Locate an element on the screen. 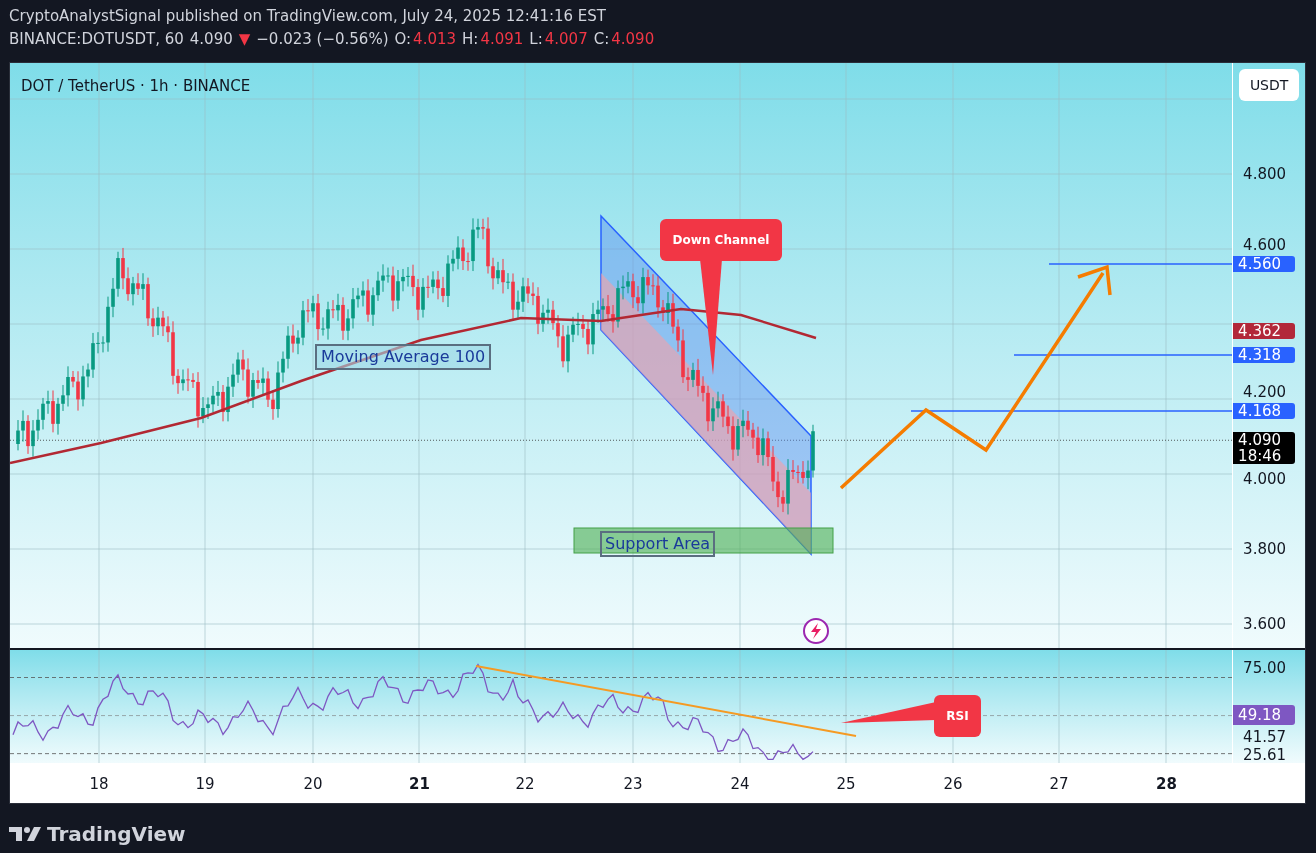 Image resolution: width=1316 pixels, height=853 pixels. ohlc-label: C: is located at coordinates (601, 39).